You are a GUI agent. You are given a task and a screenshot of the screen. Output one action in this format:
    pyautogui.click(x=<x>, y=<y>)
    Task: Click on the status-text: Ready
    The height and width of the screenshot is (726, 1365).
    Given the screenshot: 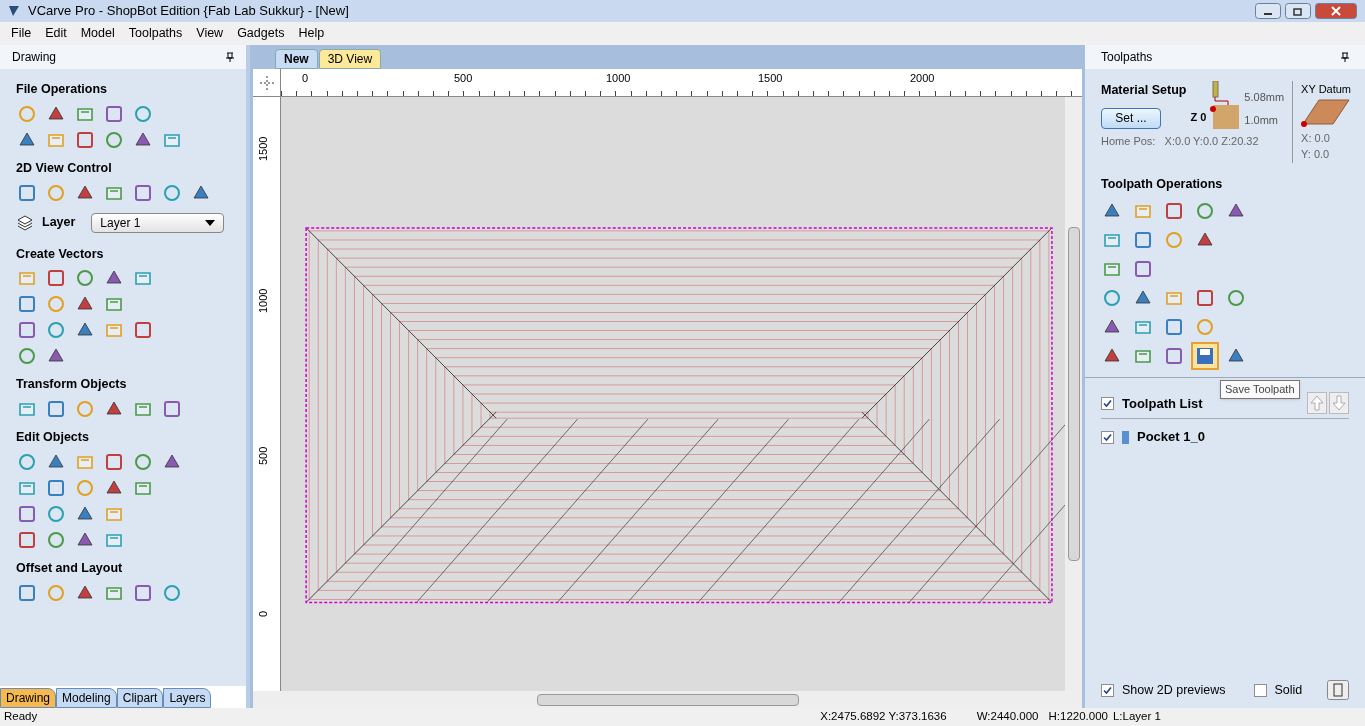 What is the action you would take?
    pyautogui.click(x=21, y=717)
    